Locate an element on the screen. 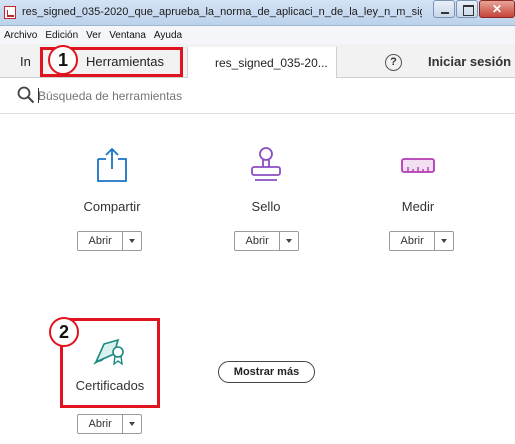  menu-ayuda: Ayuda is located at coordinates (168, 35).